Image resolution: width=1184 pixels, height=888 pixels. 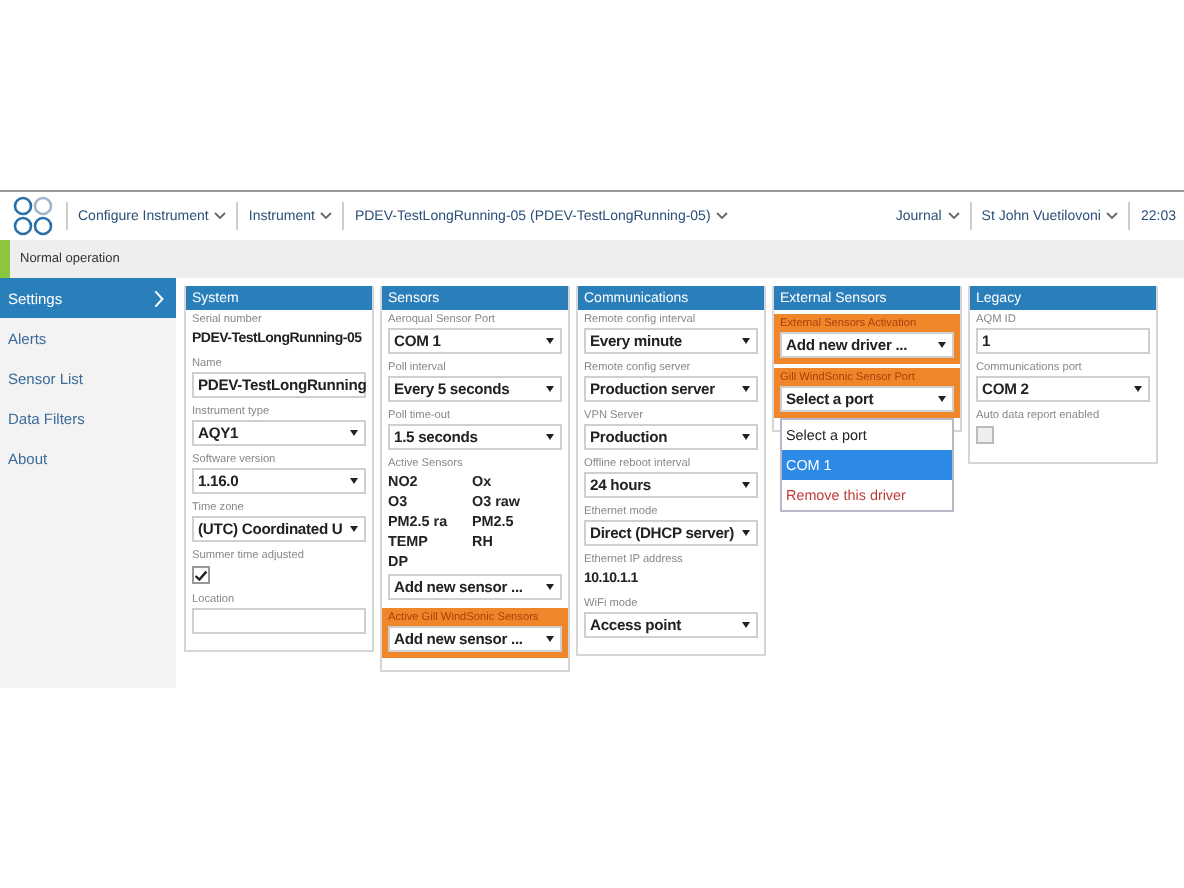 What do you see at coordinates (279, 621) in the screenshot?
I see `input-field` at bounding box center [279, 621].